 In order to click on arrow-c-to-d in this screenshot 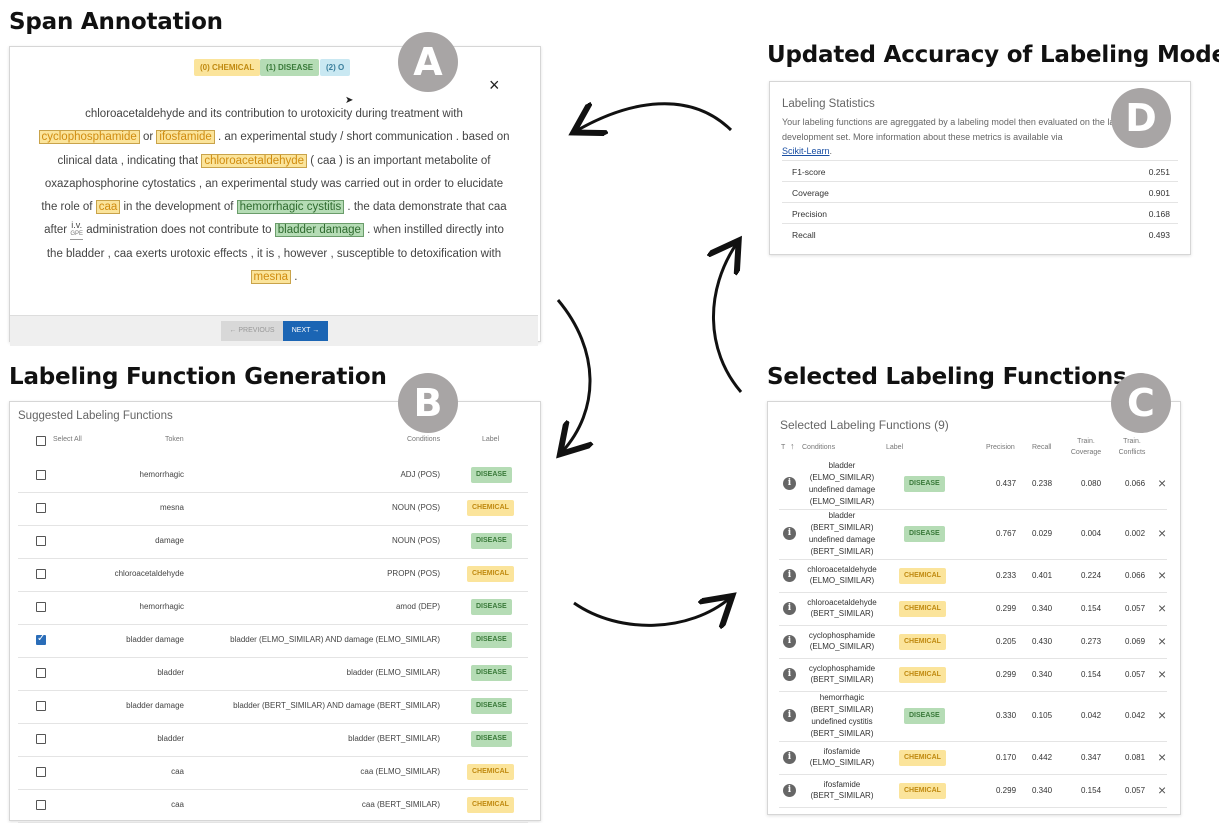, I will do `click(728, 318)`.